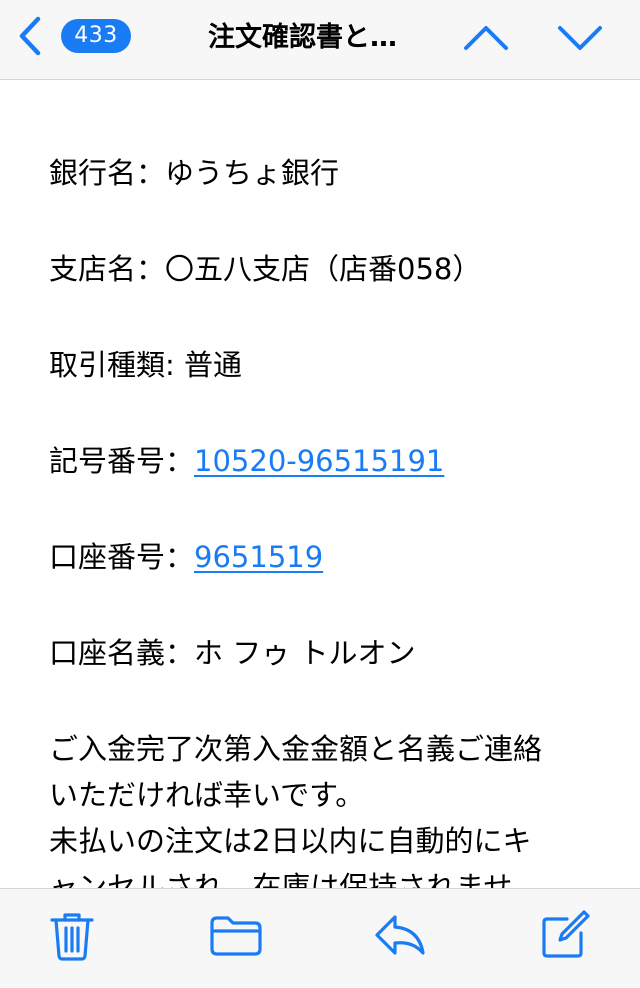 This screenshot has height=988, width=640. I want to click on account-type-label: 取引種類:, so click(116, 365).